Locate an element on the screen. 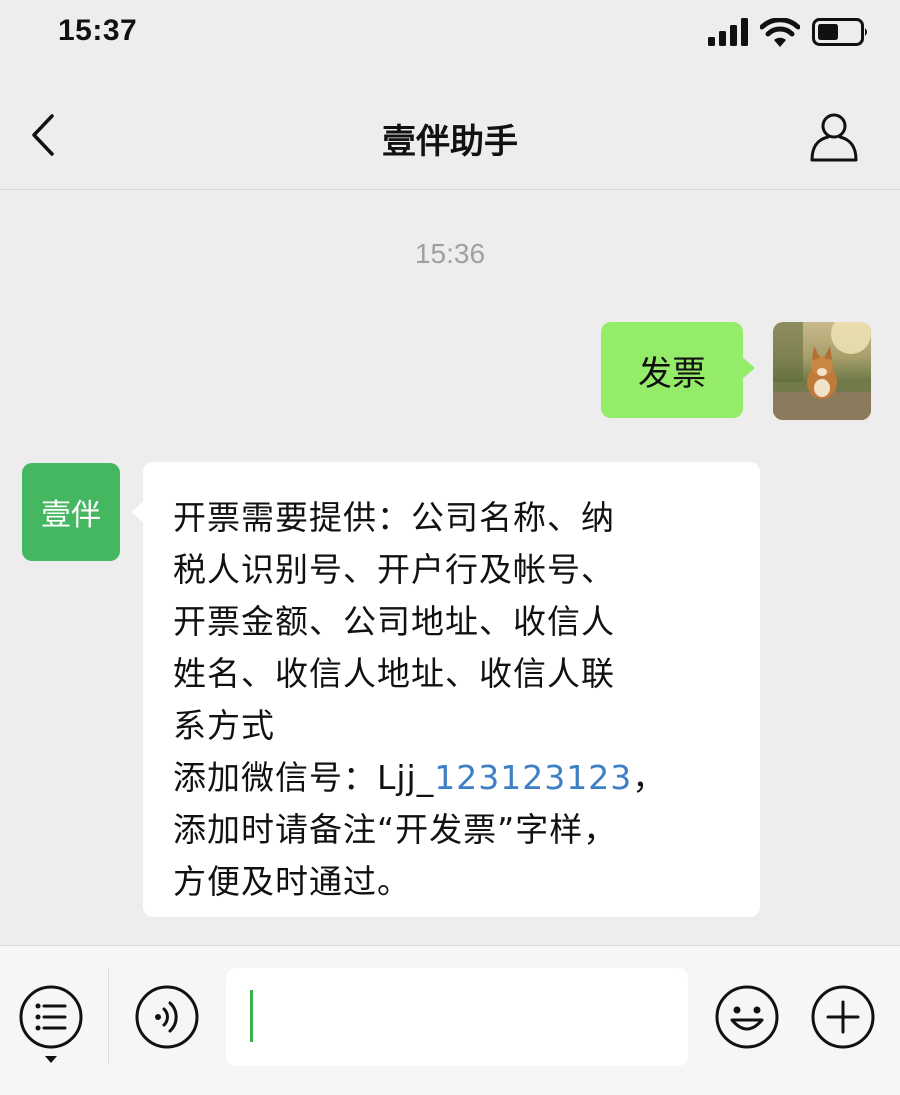  bot-avatar: 壹伴 is located at coordinates (71, 512).